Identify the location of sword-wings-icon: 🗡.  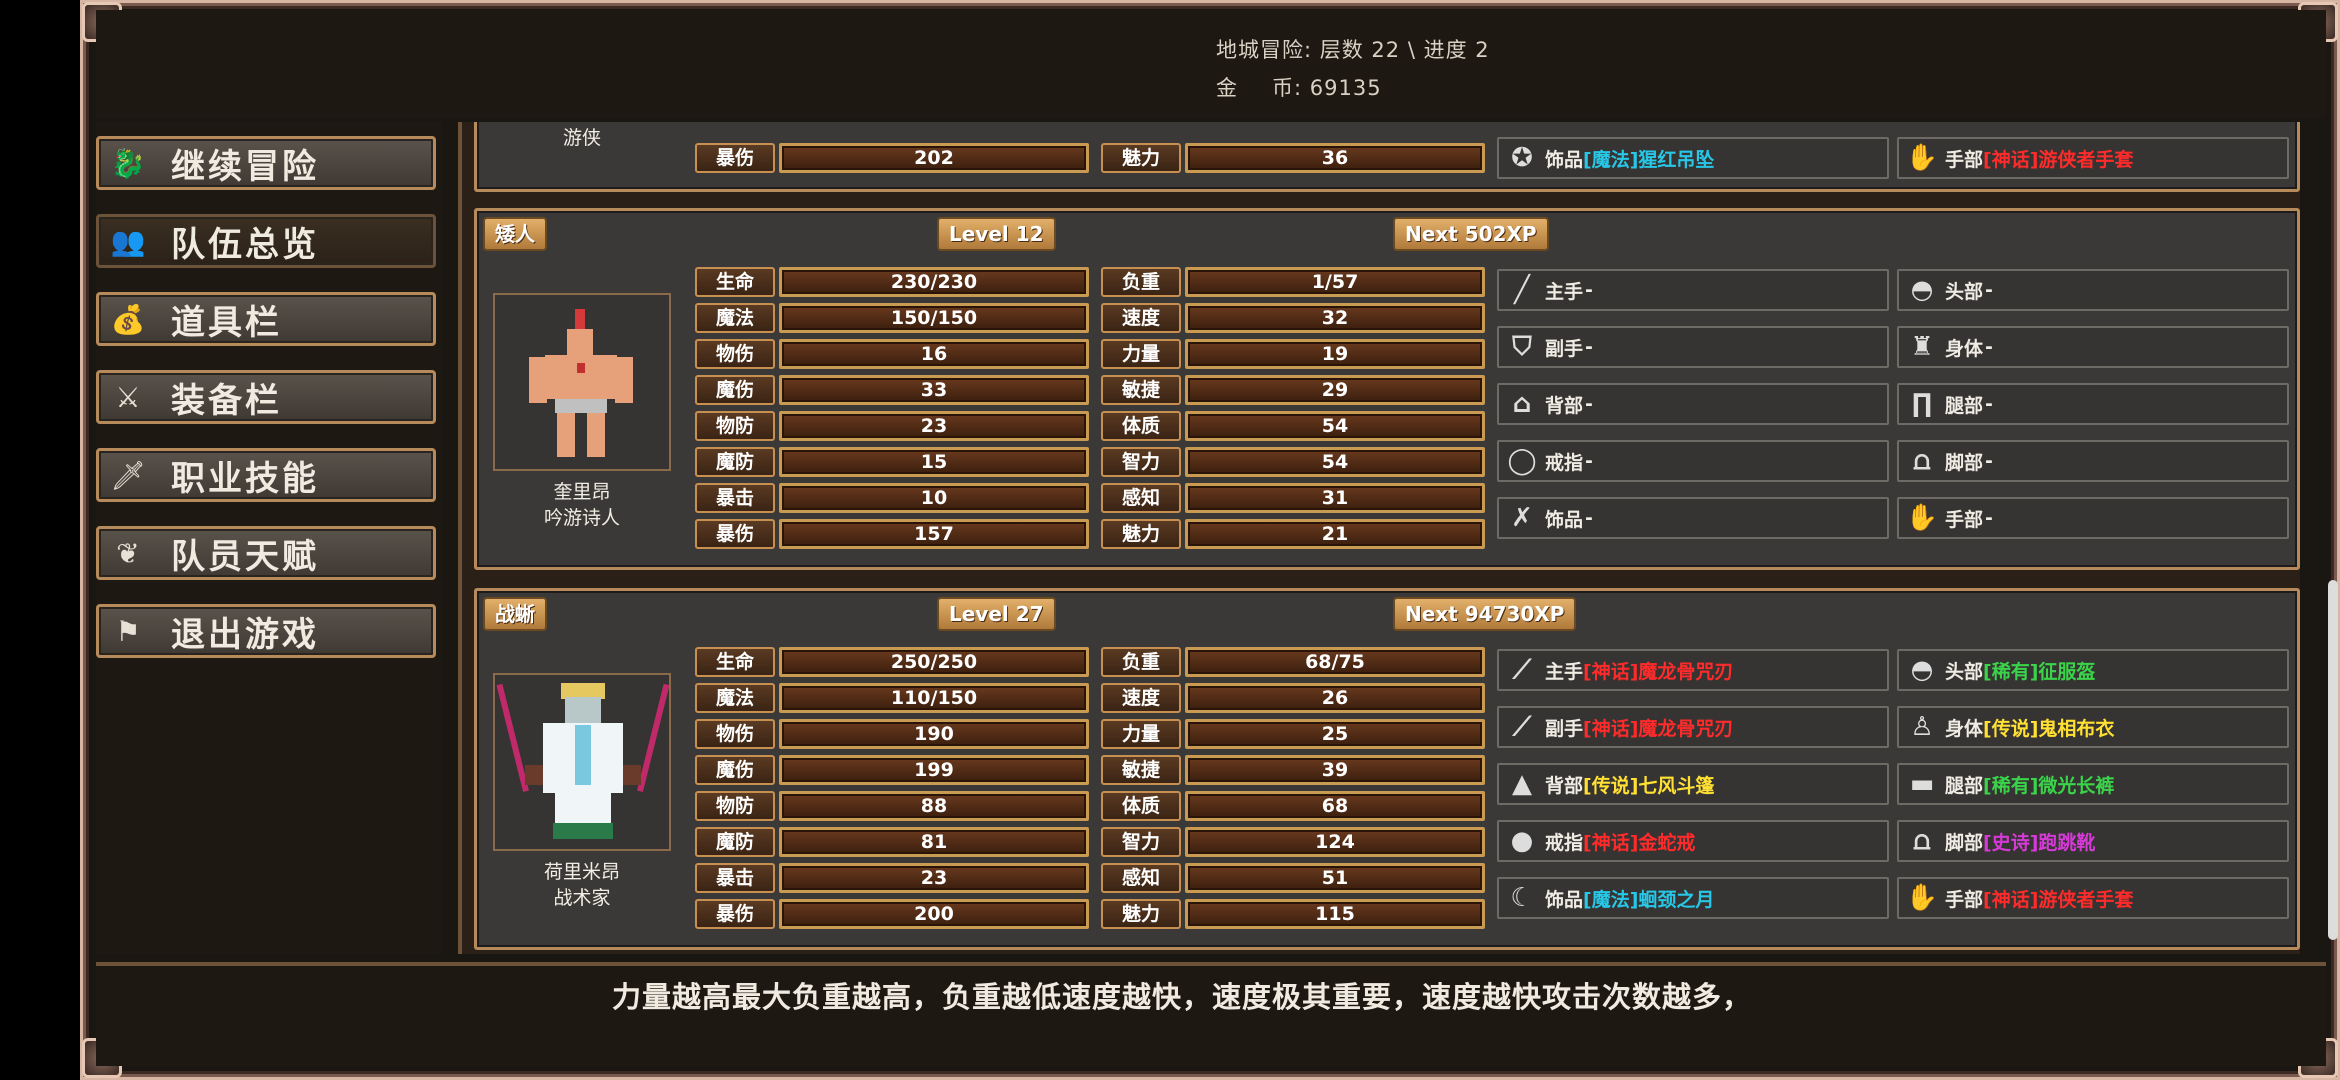
(128, 475).